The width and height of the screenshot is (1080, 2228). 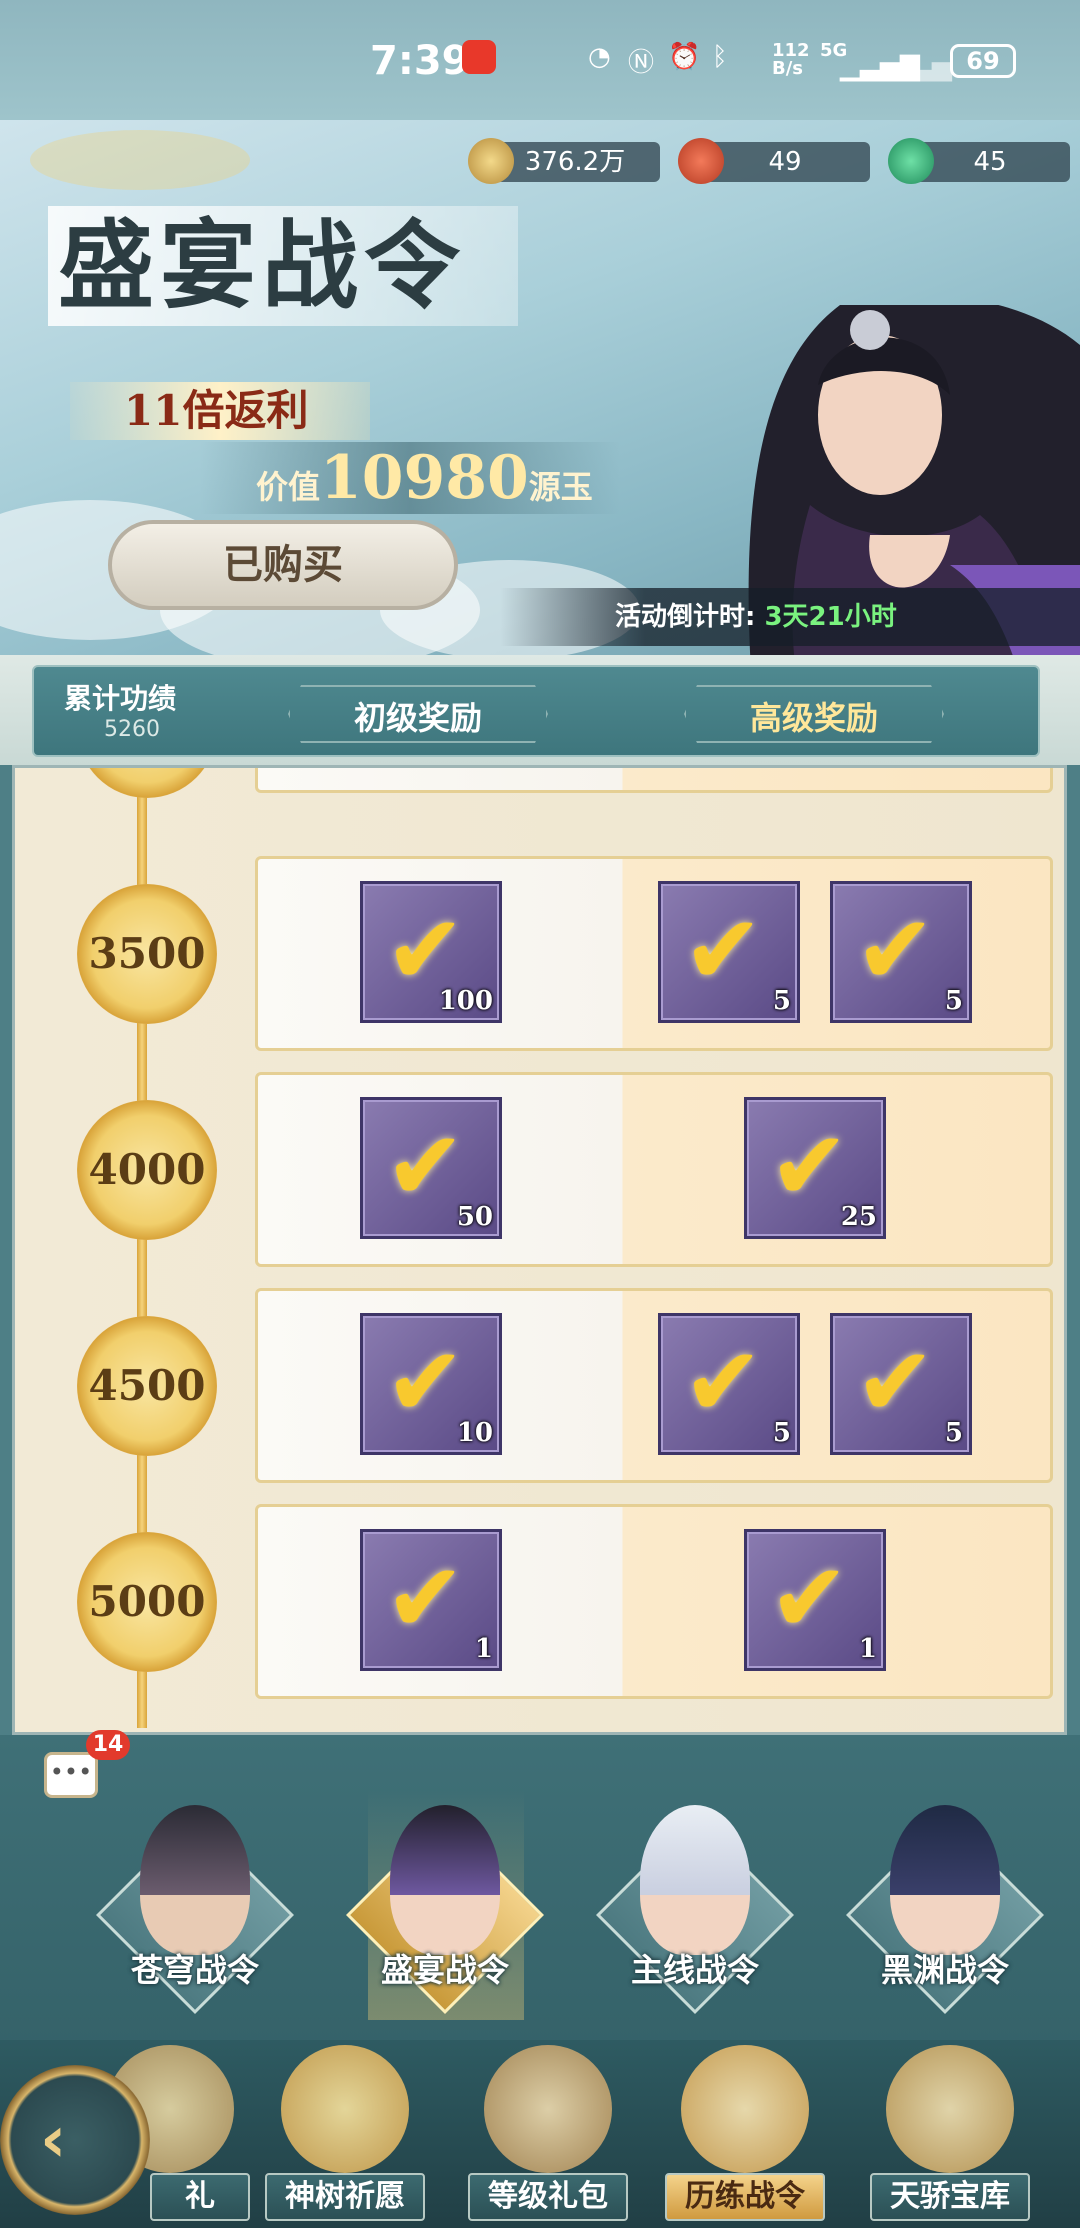 I want to click on reward-row: ✔ 100 ✔ 5 ✔ 5, so click(x=654, y=953).